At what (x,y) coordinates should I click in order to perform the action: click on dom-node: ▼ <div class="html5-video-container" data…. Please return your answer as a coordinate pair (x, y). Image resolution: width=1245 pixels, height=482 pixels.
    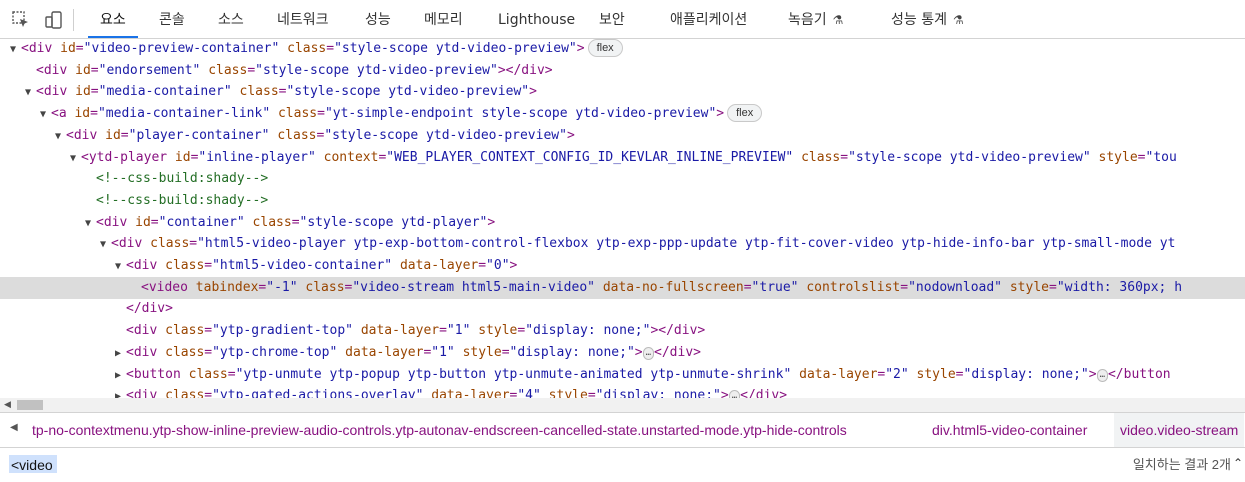
    Looking at the image, I should click on (622, 266).